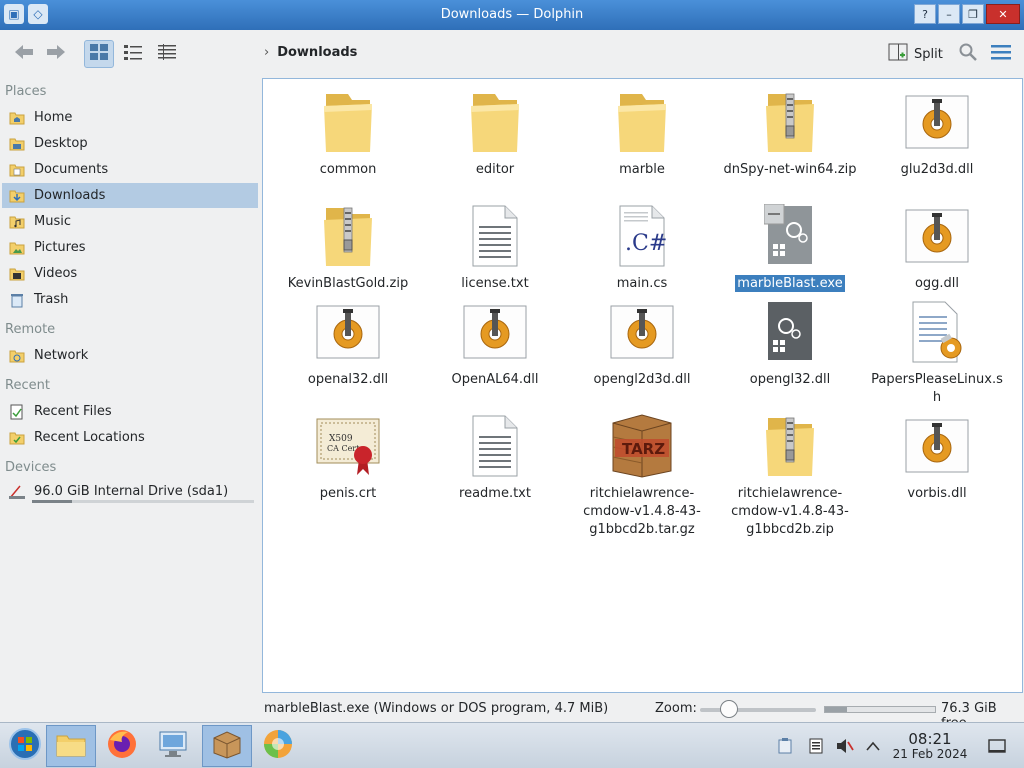  What do you see at coordinates (60, 247) in the screenshot?
I see `sidebar-item-label: Pictures` at bounding box center [60, 247].